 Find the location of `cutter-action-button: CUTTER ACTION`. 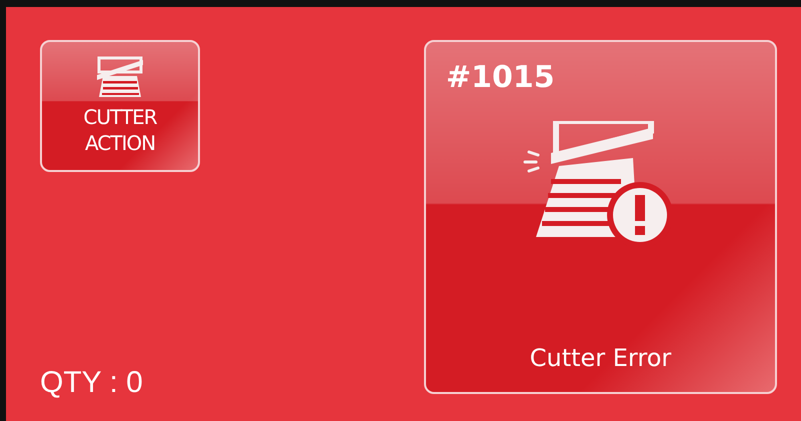

cutter-action-button: CUTTER ACTION is located at coordinates (120, 106).